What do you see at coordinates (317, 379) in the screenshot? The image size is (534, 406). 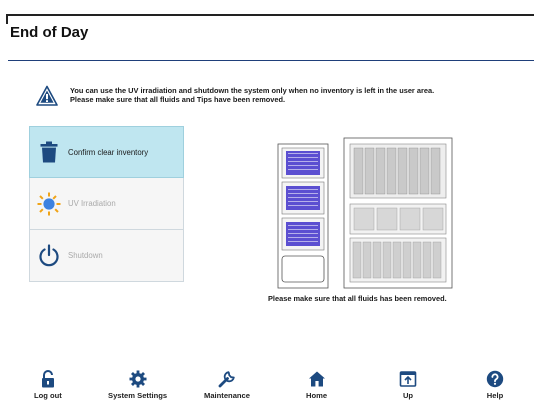 I see `home-icon` at bounding box center [317, 379].